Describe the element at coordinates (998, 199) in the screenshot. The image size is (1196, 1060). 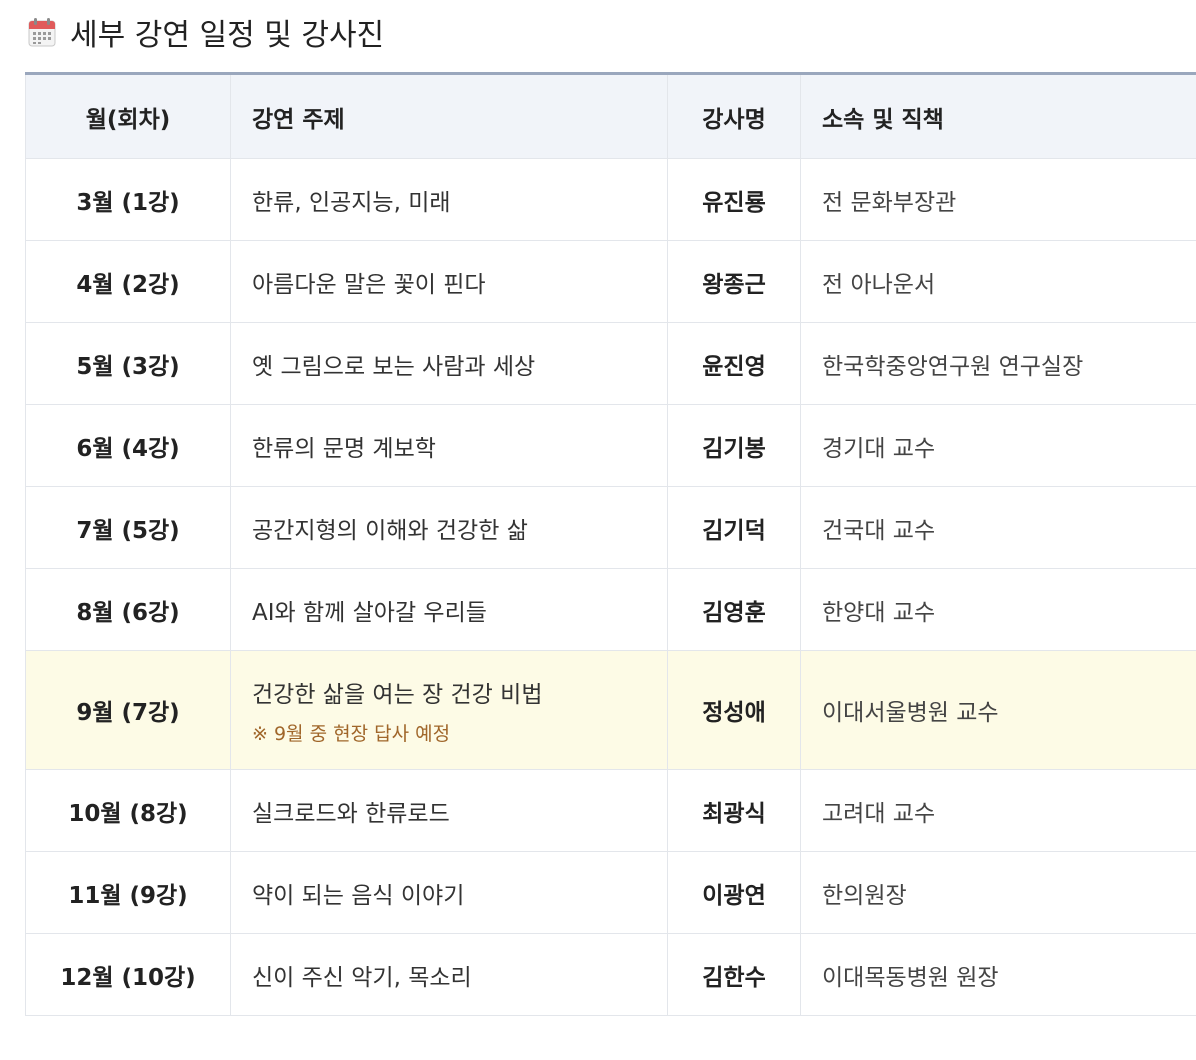
I see `affiliation-cell: 전 문화부장관` at that location.